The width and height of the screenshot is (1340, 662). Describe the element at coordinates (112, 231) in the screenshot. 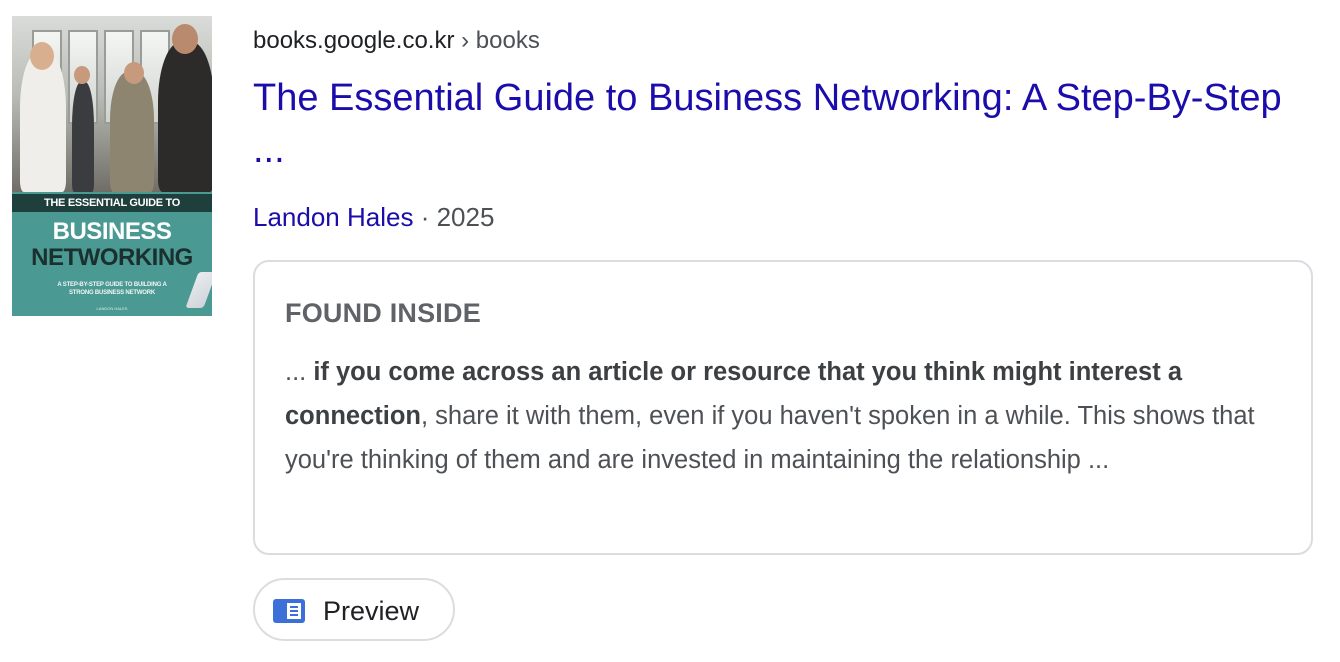

I see `cover-title-line1: BUSINESS` at that location.